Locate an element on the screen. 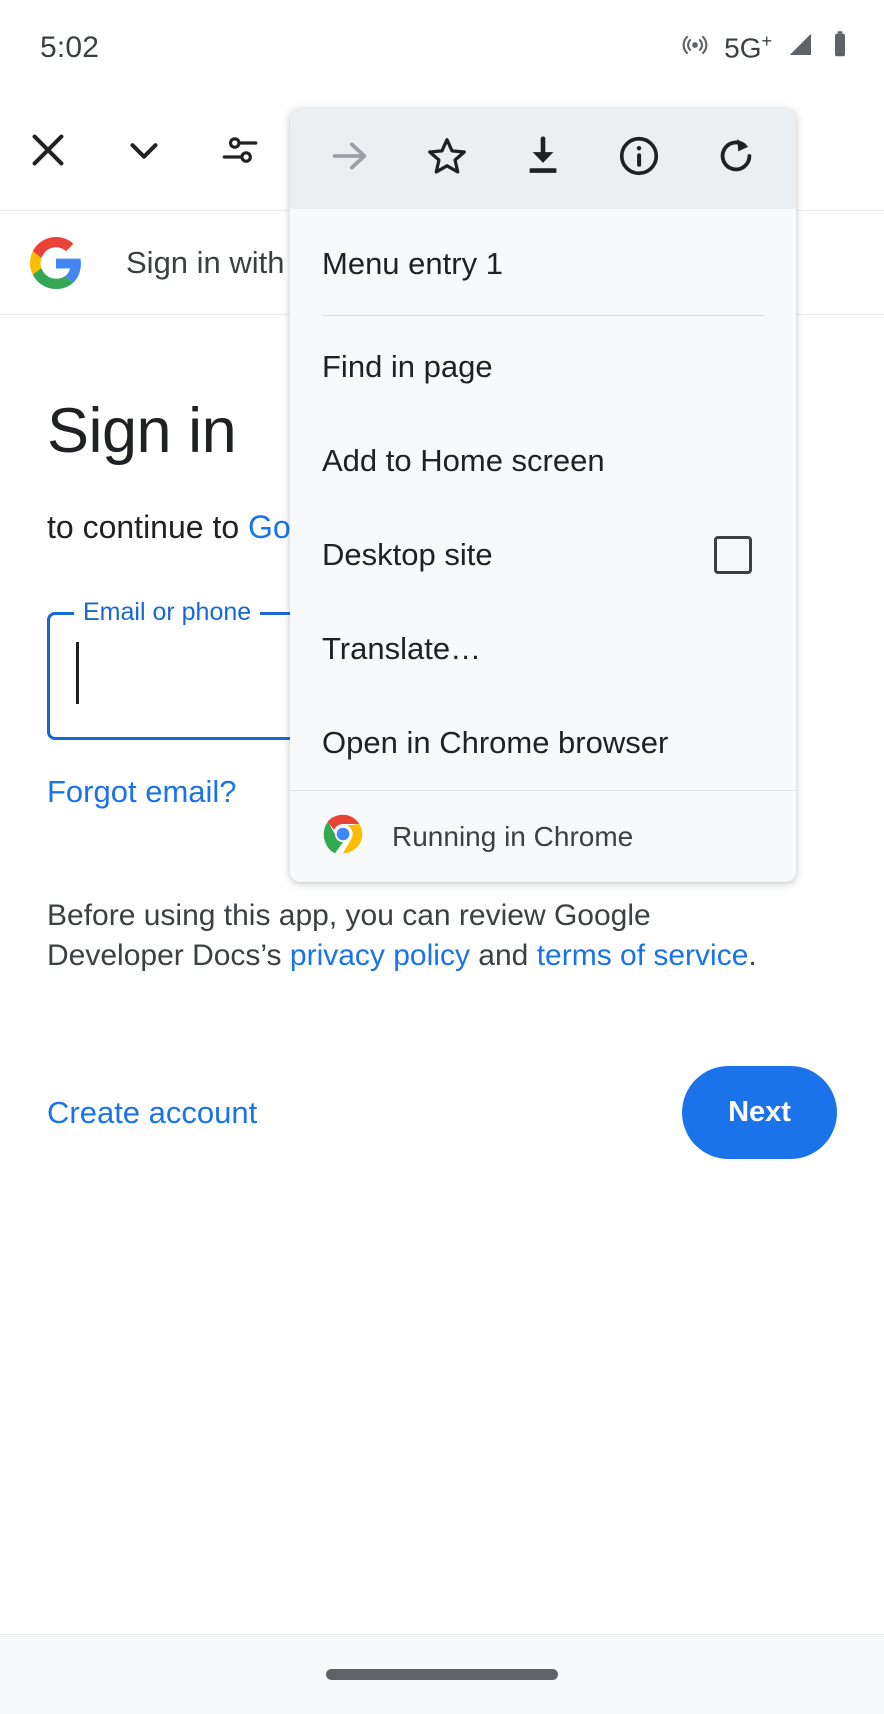 The image size is (884, 1714). legal-suffix: . is located at coordinates (752, 956).